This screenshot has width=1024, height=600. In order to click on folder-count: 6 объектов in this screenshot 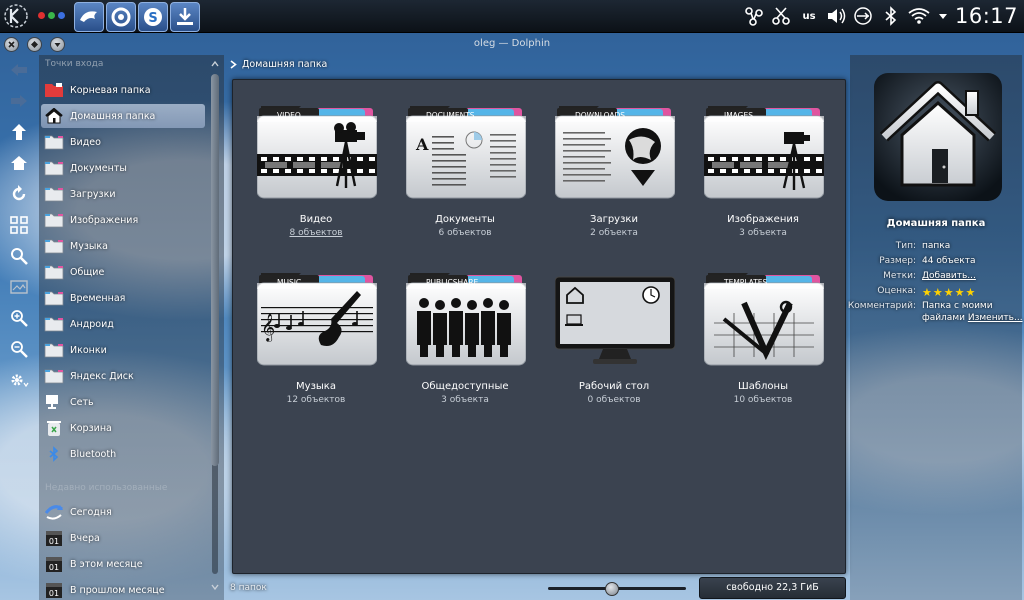, I will do `click(465, 233)`.